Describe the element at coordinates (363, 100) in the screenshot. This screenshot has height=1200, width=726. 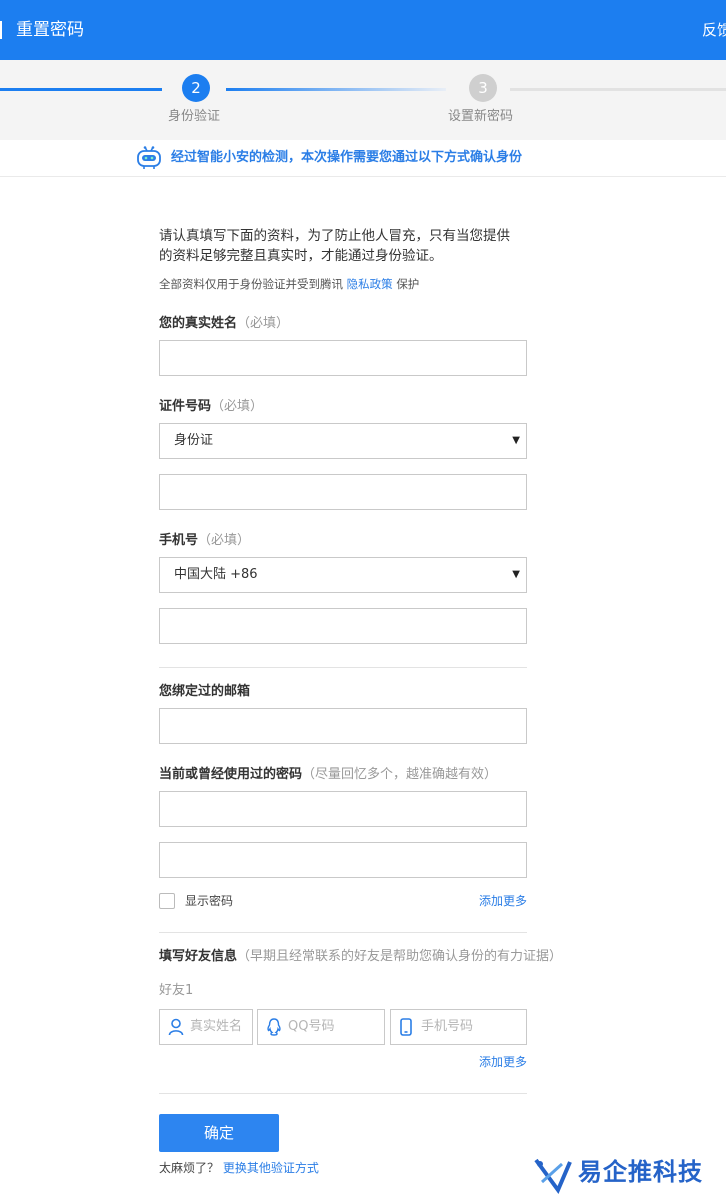
I see `step-indicator: 2 身份验证 3 设置新密码` at that location.